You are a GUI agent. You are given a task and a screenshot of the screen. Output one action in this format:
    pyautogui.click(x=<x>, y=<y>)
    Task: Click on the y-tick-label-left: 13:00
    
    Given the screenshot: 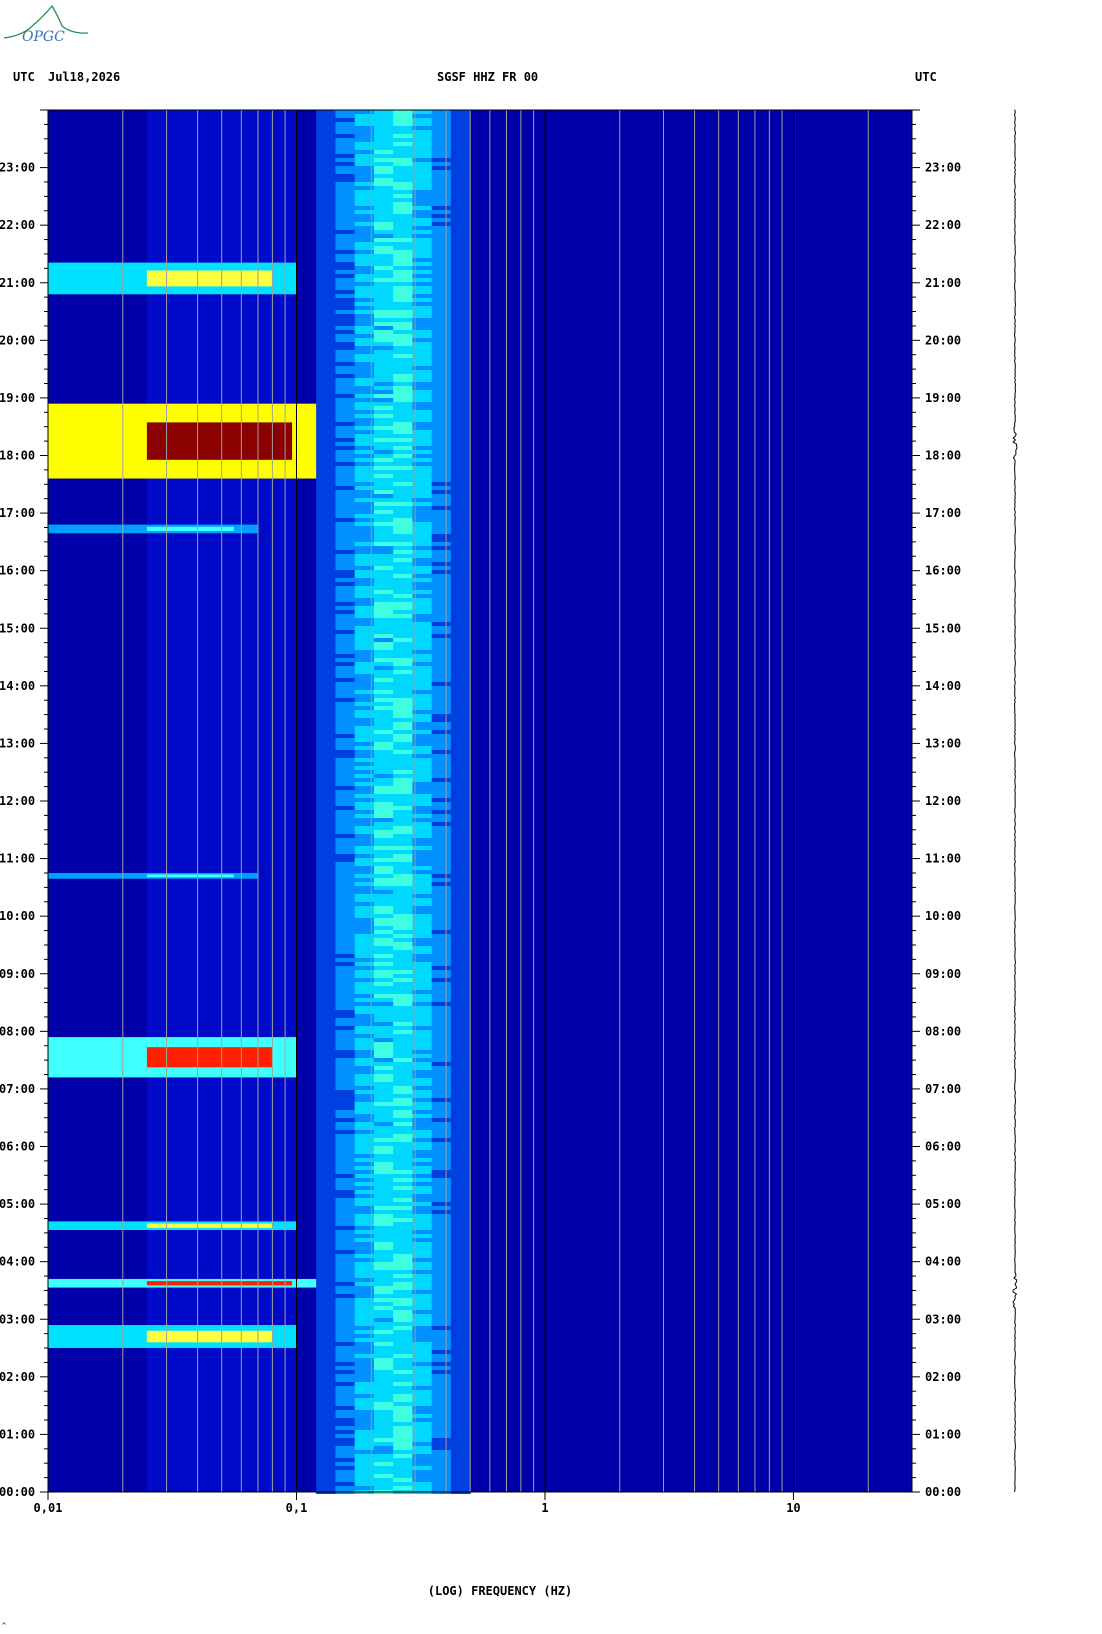 What is the action you would take?
    pyautogui.click(x=17, y=743)
    